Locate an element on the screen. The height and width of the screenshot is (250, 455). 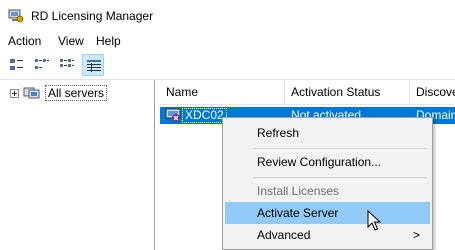
large-icons-view-button is located at coordinates (17, 65).